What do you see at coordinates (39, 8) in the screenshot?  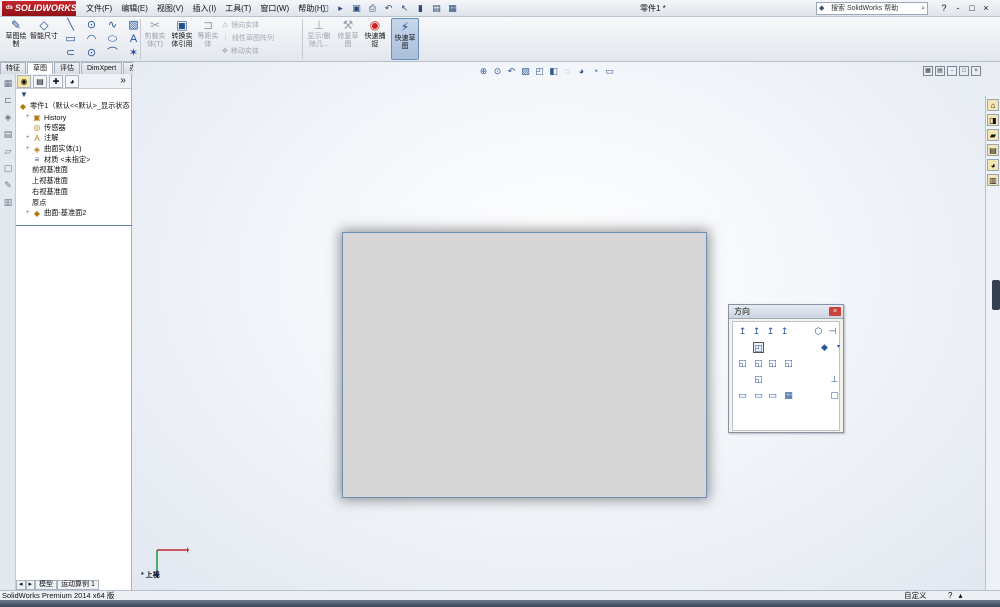 I see `solidworks-logo: ᵈˢ SOLIDWORKS` at bounding box center [39, 8].